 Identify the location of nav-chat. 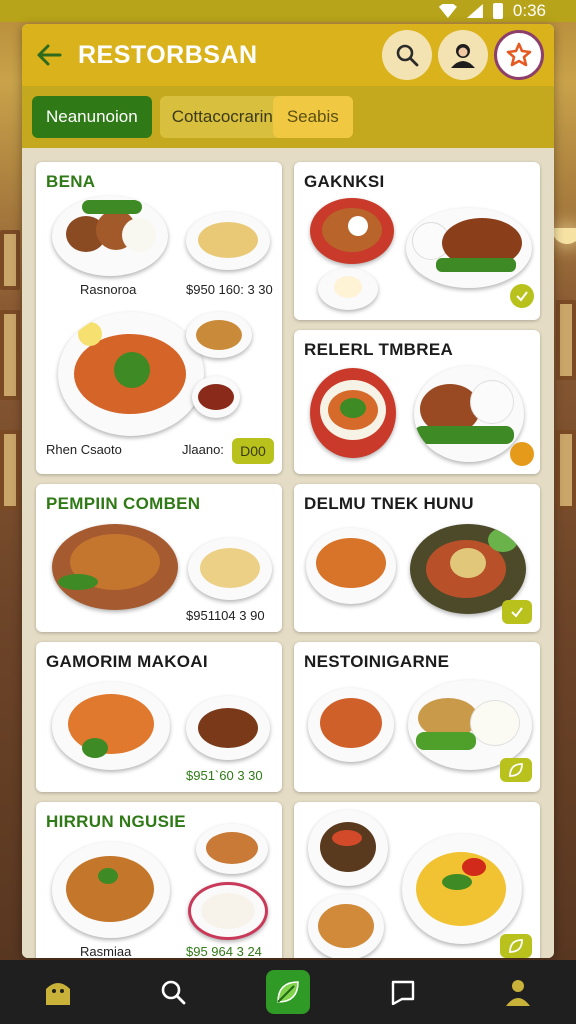
(403, 992).